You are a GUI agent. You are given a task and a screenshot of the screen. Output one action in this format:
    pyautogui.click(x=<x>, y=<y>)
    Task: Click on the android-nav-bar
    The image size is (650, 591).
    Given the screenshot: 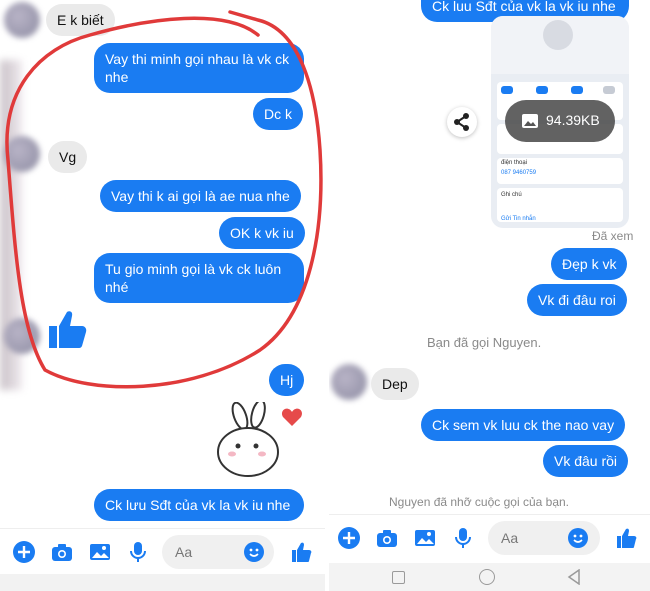 What is the action you would take?
    pyautogui.click(x=489, y=577)
    